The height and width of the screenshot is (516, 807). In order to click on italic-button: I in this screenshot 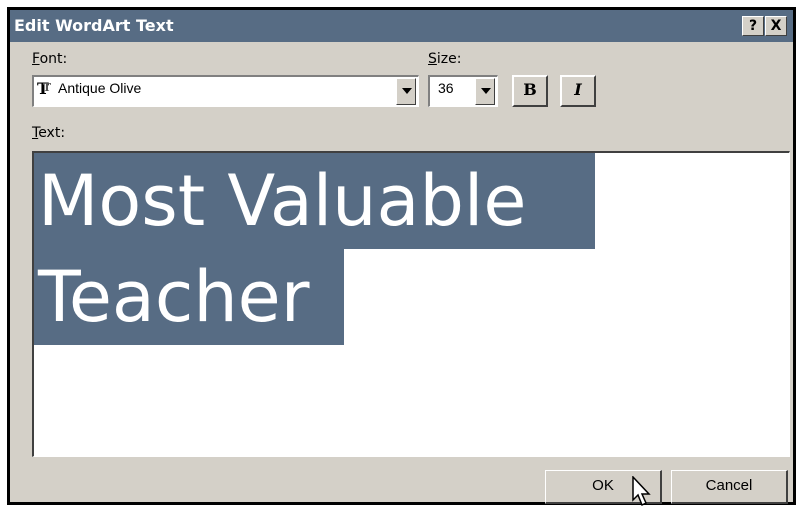, I will do `click(578, 91)`.